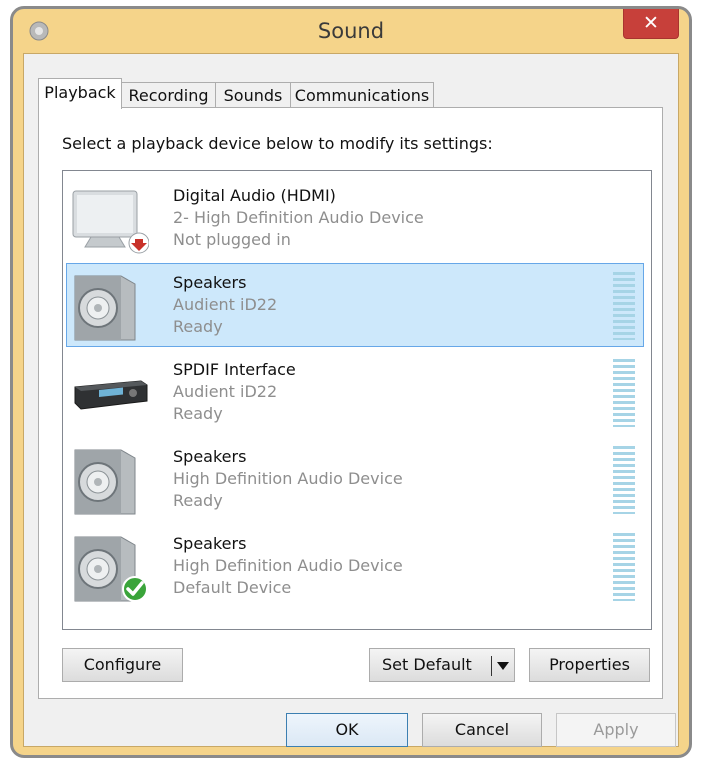 The width and height of the screenshot is (702, 766). I want to click on tab-sounds: Sounds, so click(253, 95).